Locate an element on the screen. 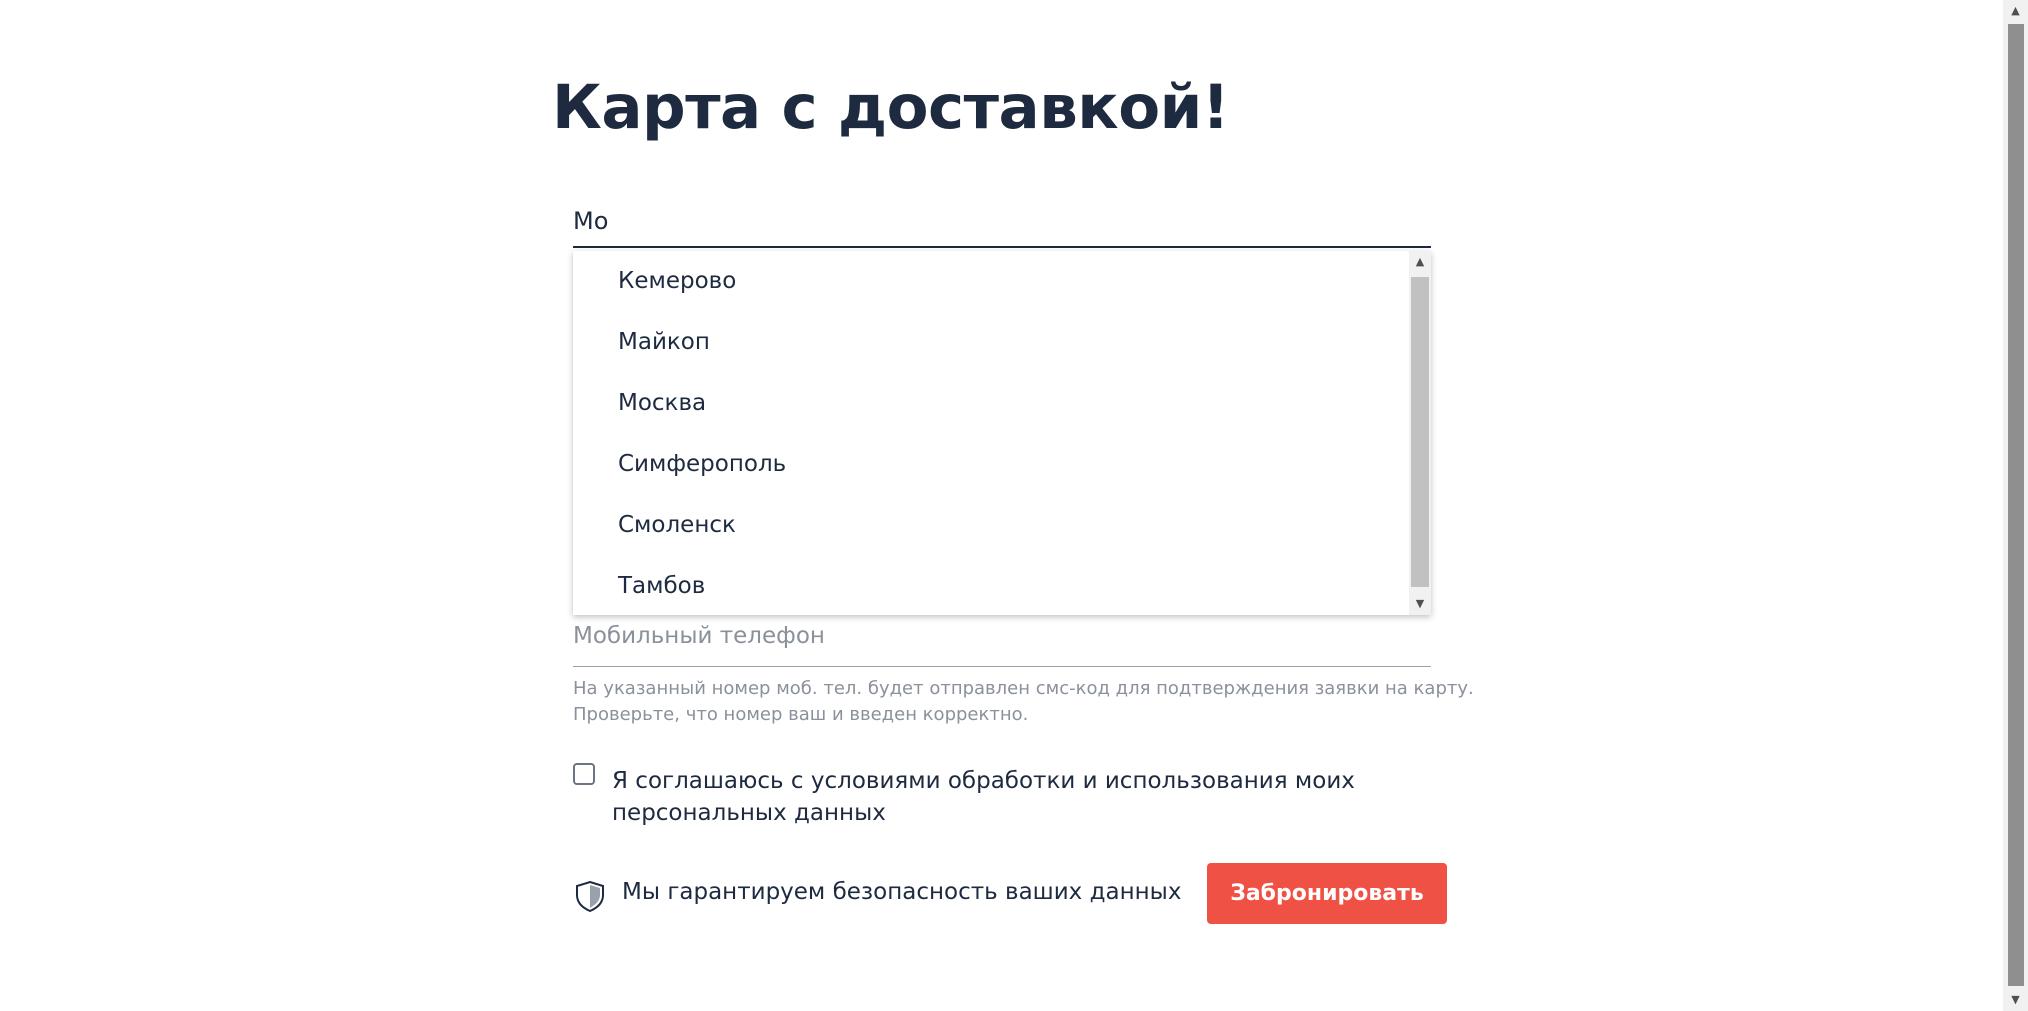 The image size is (2028, 1011). page-title: Карта с доставкой! is located at coordinates (891, 107).